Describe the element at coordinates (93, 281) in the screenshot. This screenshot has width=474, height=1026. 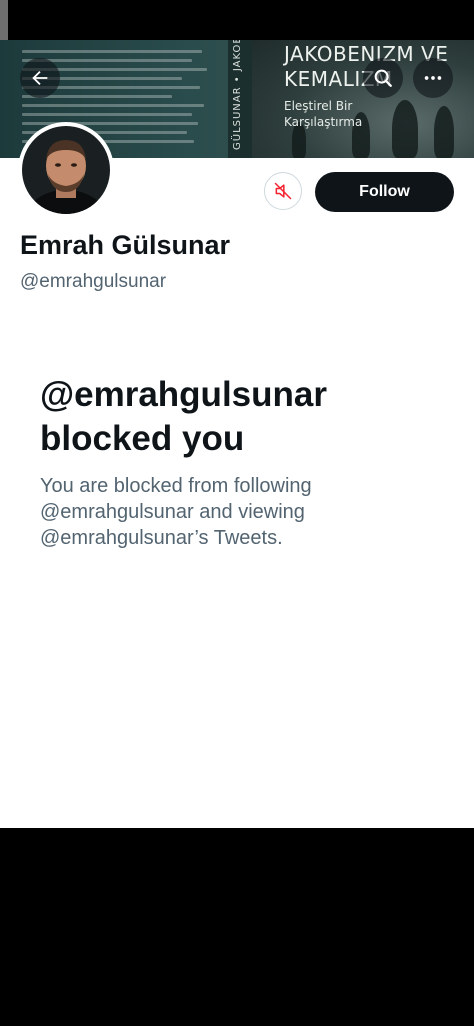
I see `user-handle: @emrahgulsunar` at that location.